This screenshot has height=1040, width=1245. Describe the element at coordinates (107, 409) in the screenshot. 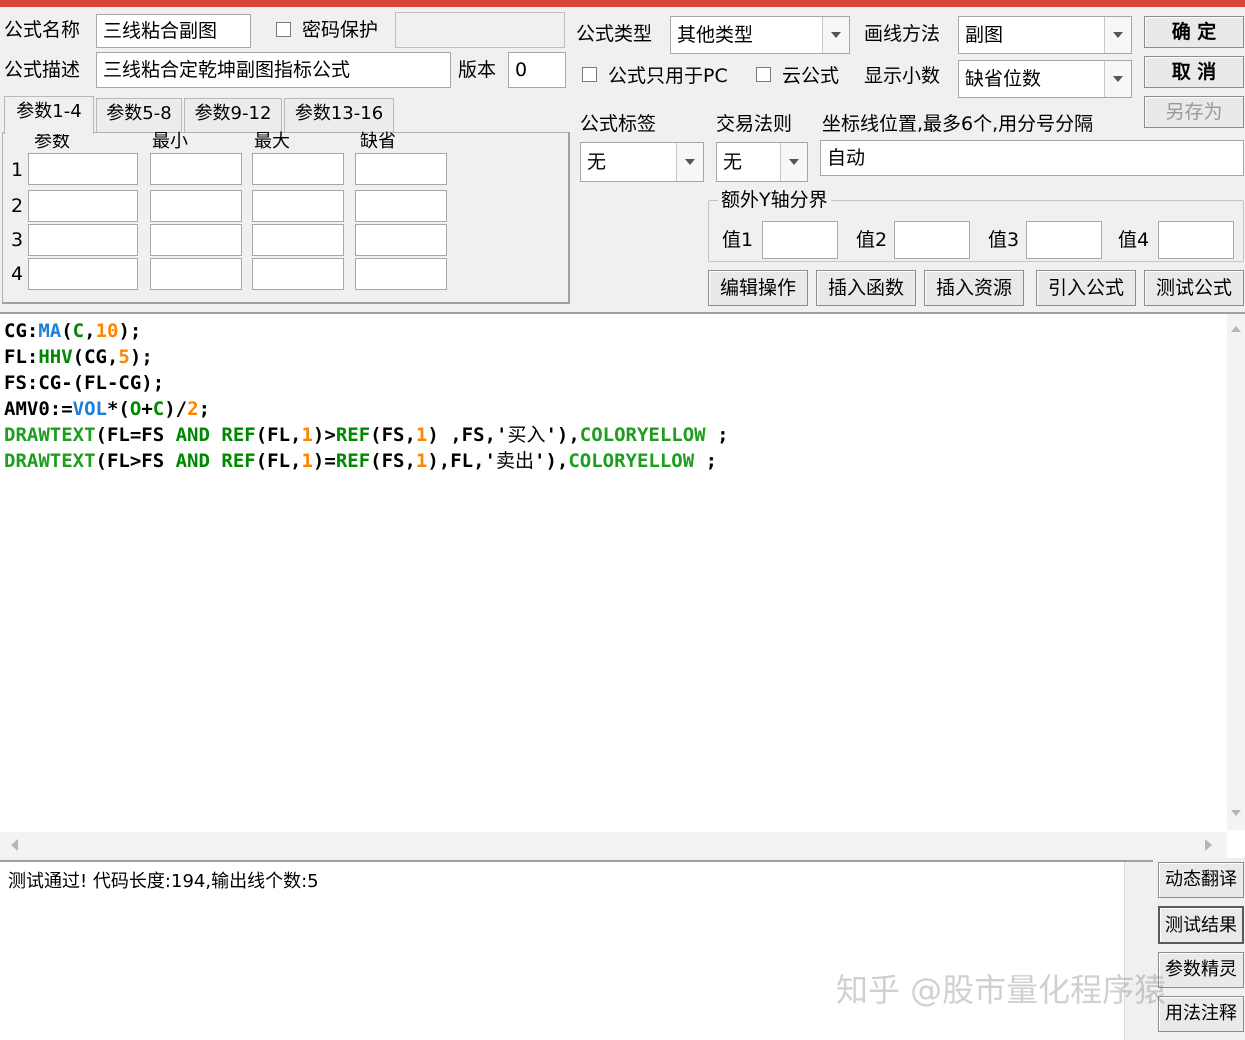

I see `code-line-4: AMV0:=VOL*(O+C)/2;` at that location.